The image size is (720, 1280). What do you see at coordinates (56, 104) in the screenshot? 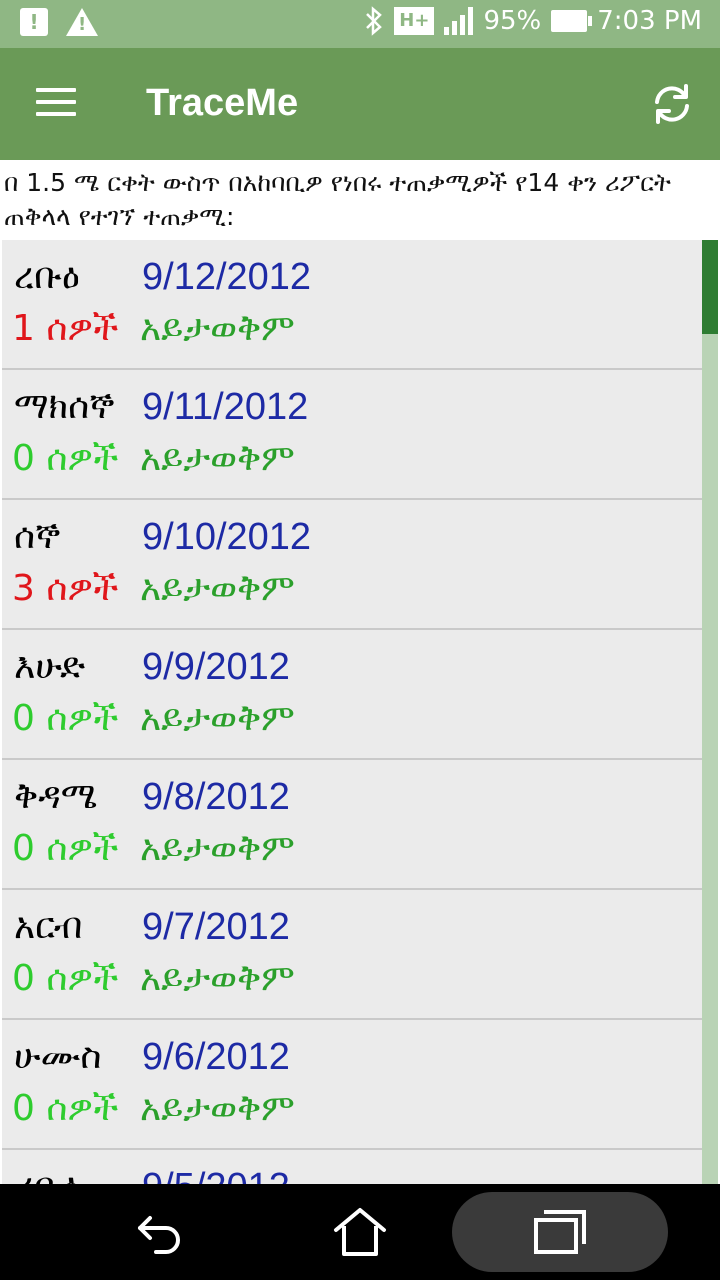
I see `menu-icon` at bounding box center [56, 104].